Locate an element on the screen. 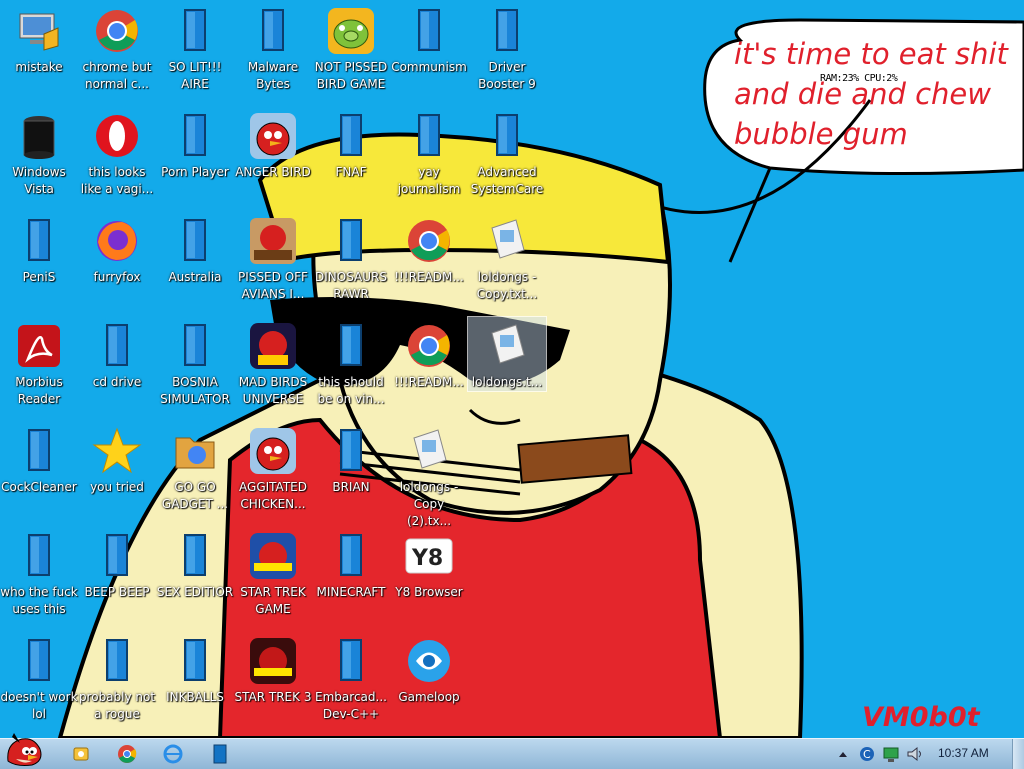  desktop-icon: Driver Booster 9 is located at coordinates (507, 47).